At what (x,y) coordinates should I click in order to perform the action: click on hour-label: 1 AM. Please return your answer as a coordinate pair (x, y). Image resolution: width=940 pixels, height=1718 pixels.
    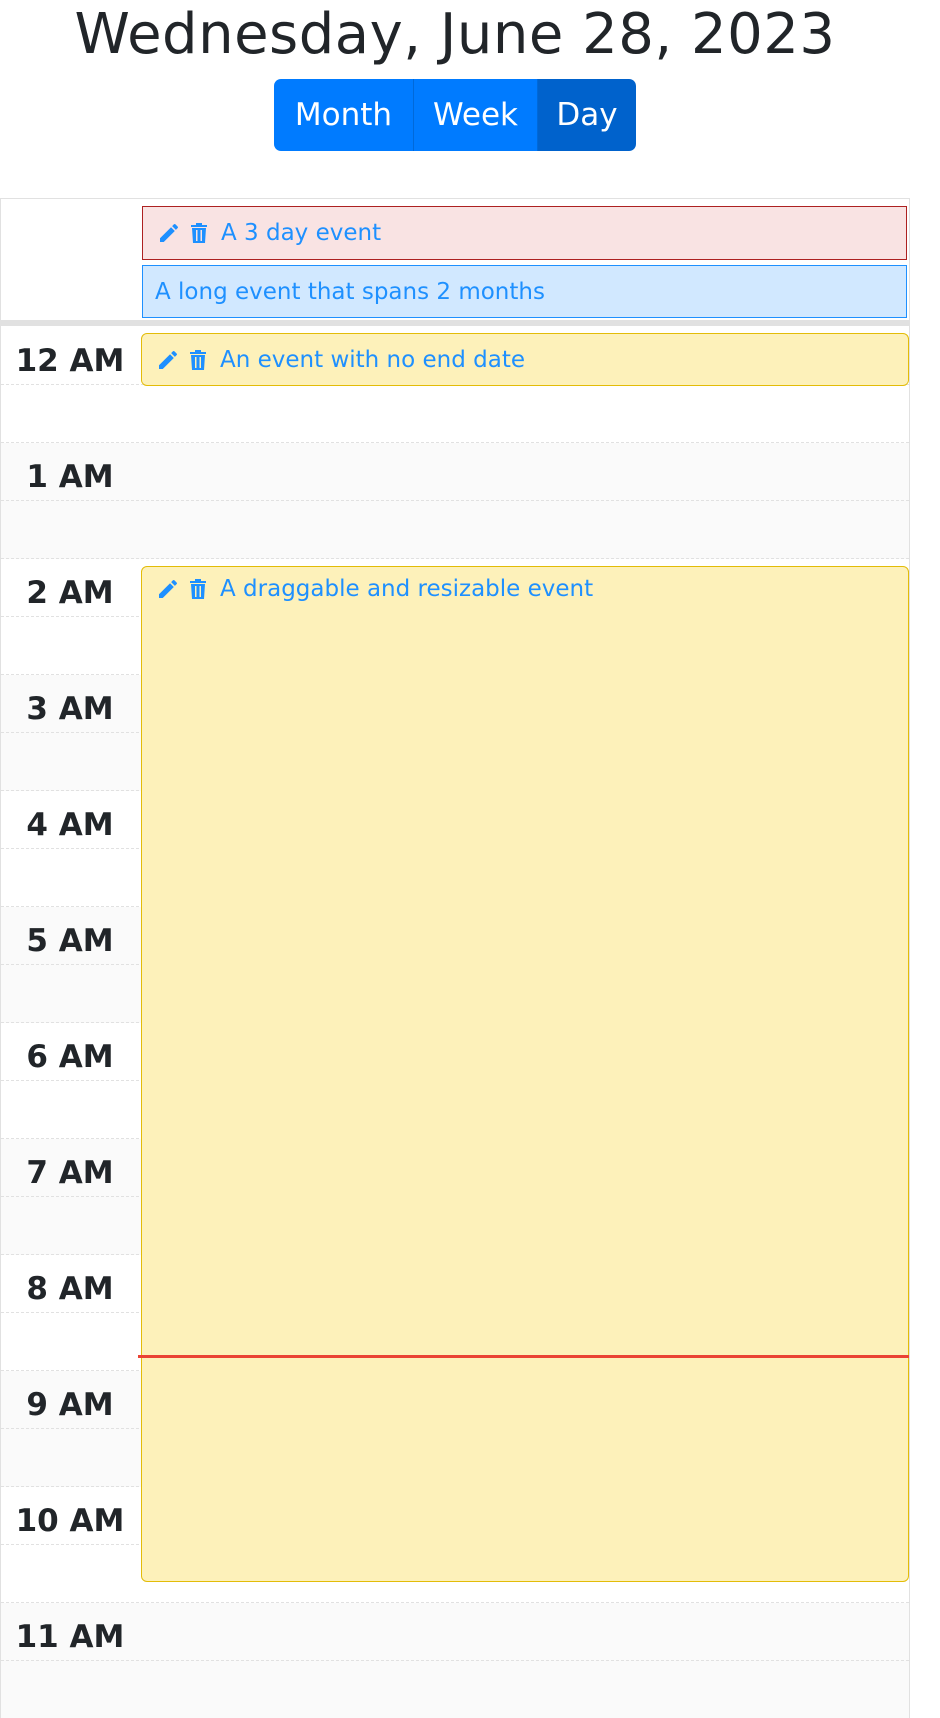
    Looking at the image, I should click on (70, 477).